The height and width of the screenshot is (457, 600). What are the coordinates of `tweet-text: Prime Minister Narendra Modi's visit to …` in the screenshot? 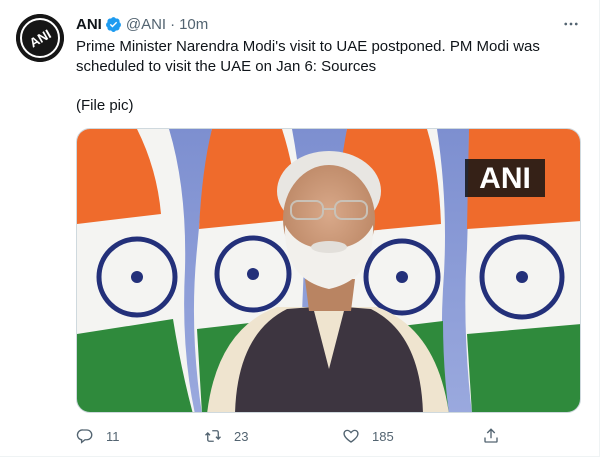 It's located at (326, 76).